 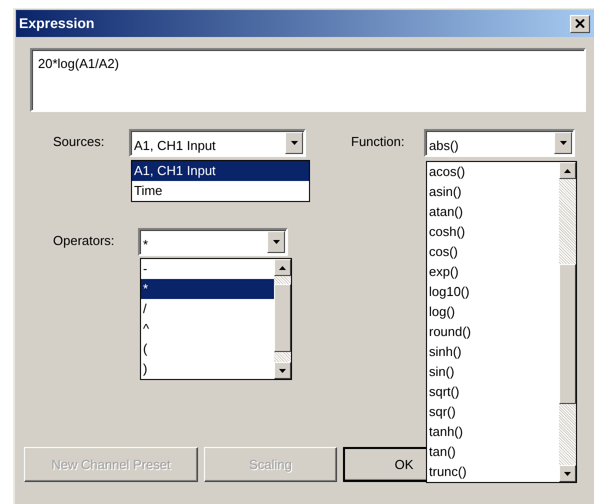 I want to click on list-item: /, so click(x=207, y=309).